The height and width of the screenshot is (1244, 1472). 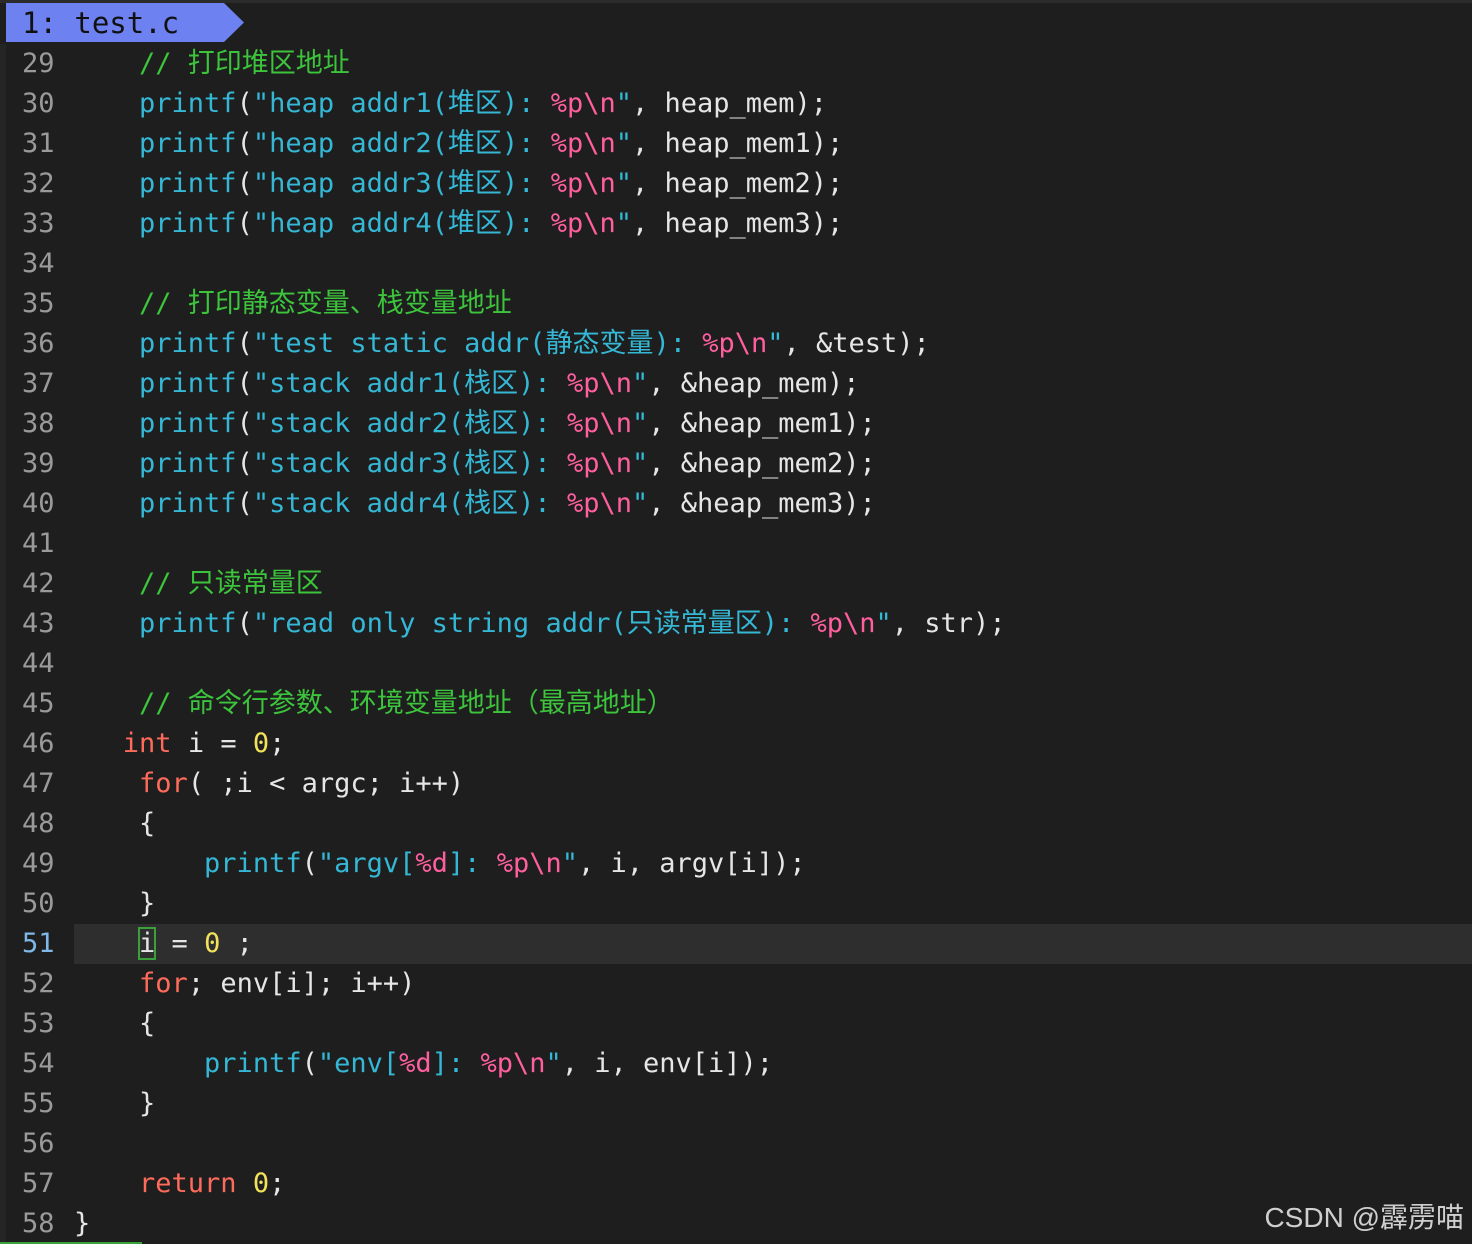 What do you see at coordinates (38, 343) in the screenshot?
I see `line-number: 36` at bounding box center [38, 343].